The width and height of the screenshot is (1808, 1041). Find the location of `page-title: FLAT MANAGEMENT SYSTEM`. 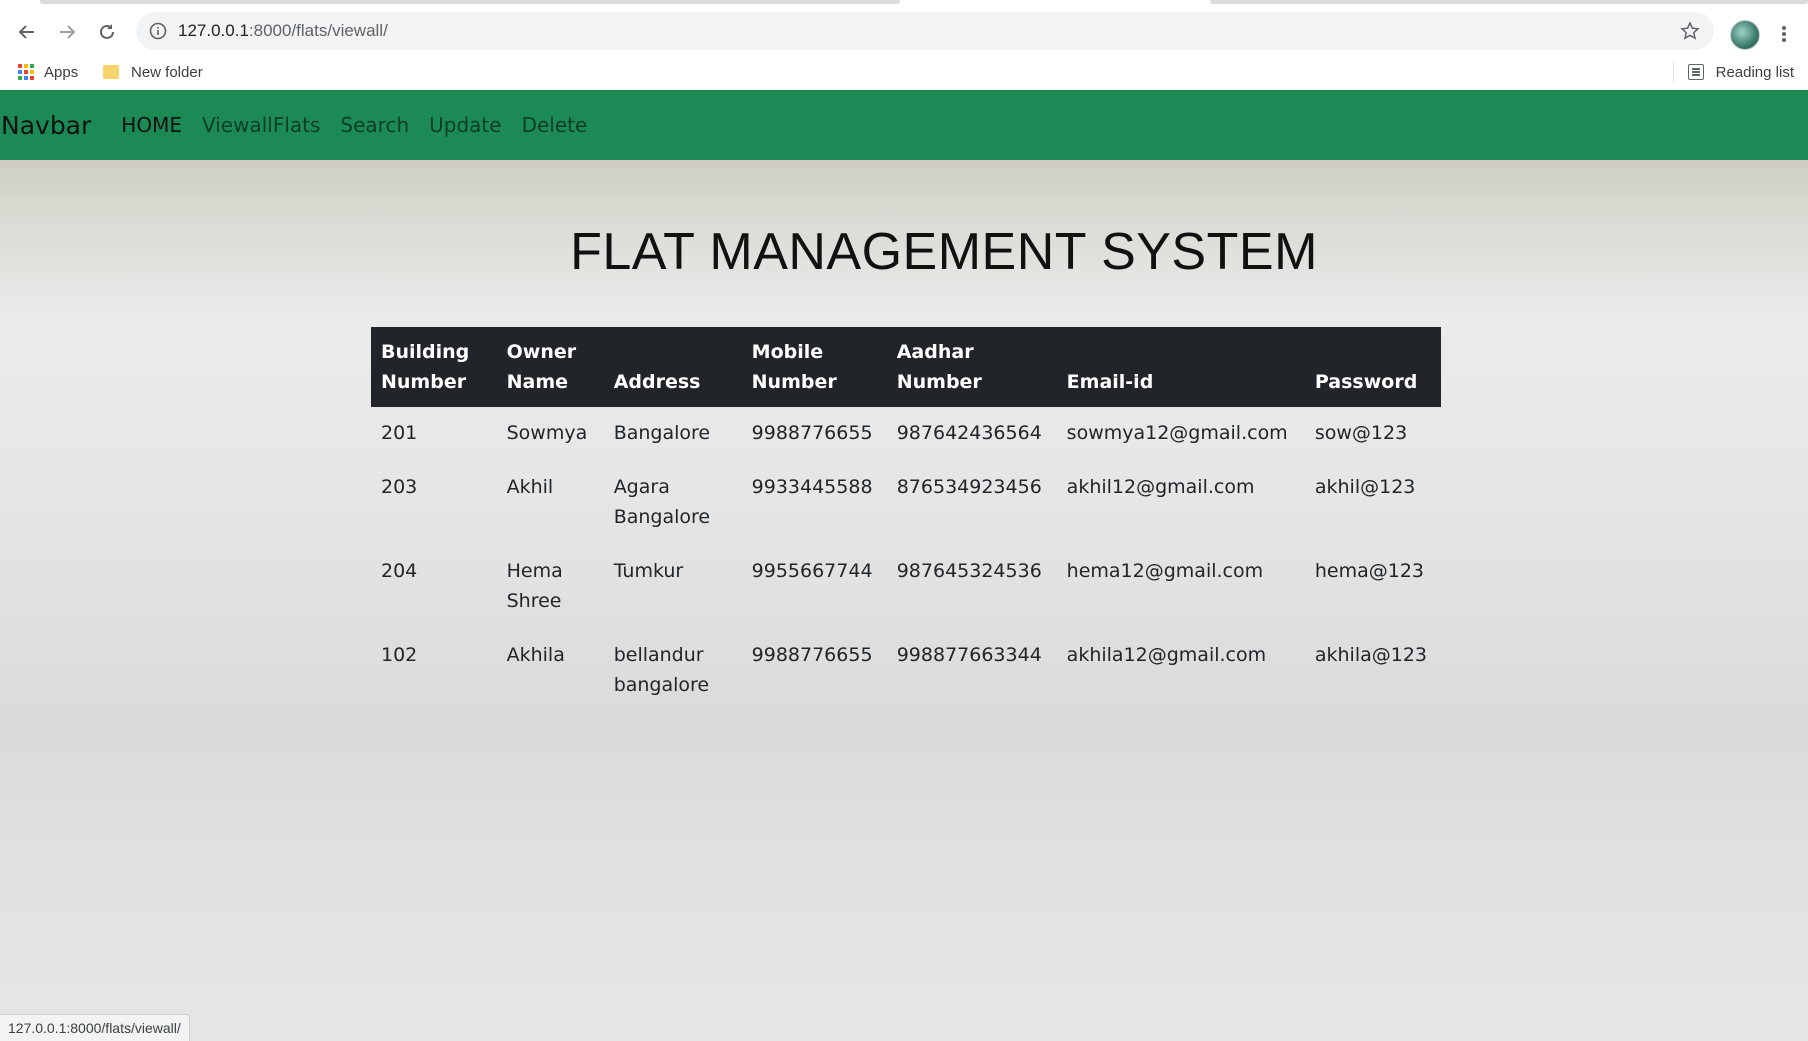

page-title: FLAT MANAGEMENT SYSTEM is located at coordinates (944, 252).